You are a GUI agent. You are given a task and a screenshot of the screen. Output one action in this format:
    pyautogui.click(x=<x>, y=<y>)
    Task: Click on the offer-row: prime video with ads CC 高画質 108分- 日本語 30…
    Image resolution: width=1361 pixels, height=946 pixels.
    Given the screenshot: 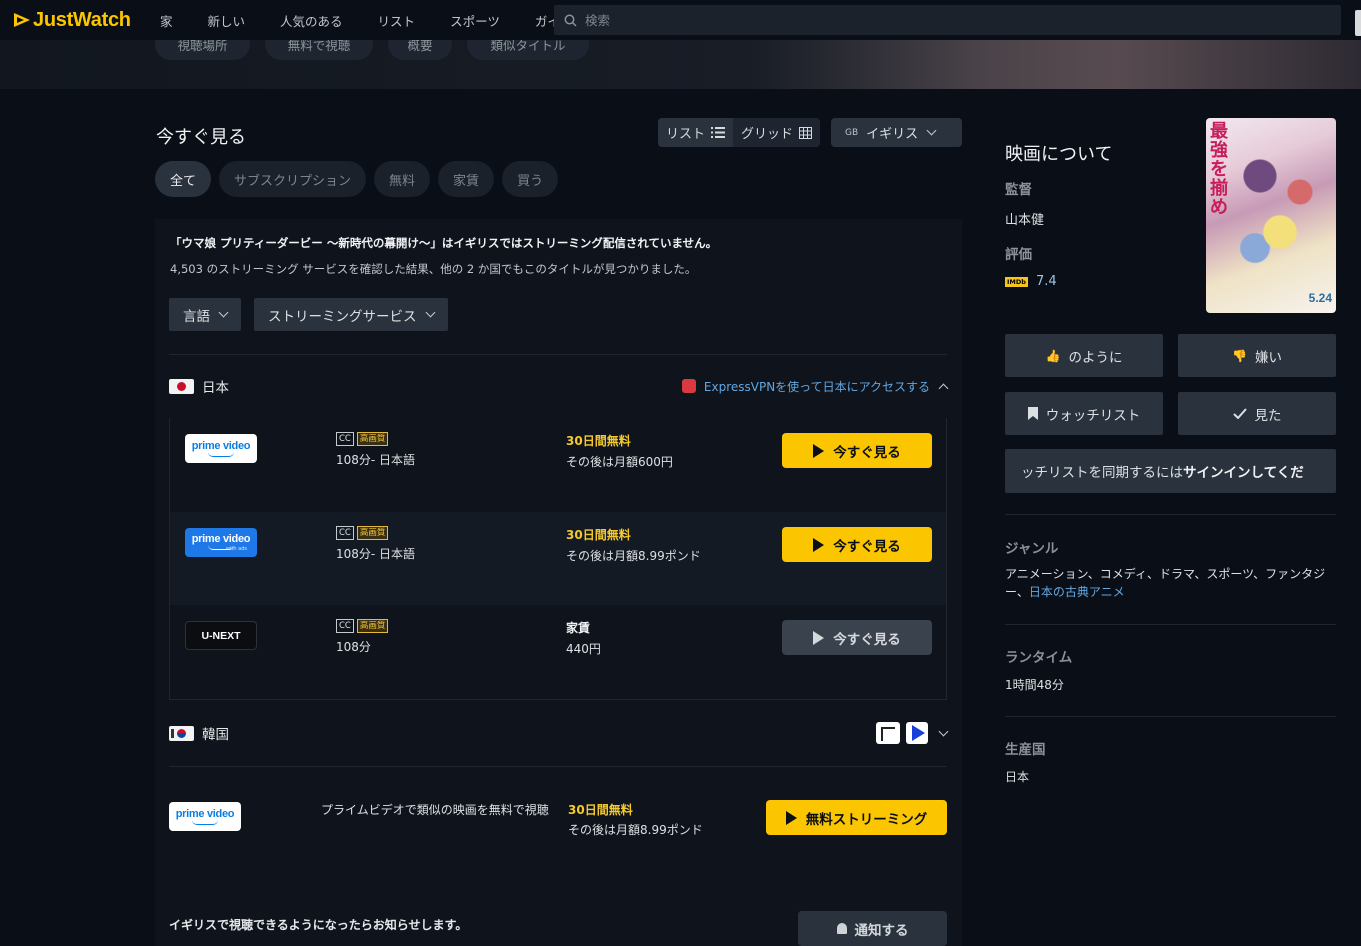 What is the action you would take?
    pyautogui.click(x=558, y=558)
    